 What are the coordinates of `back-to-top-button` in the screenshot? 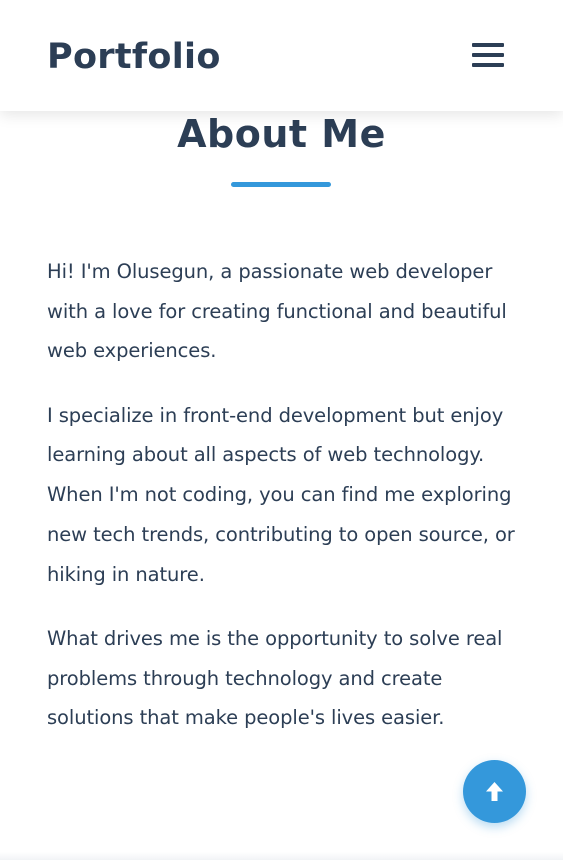 It's located at (494, 791).